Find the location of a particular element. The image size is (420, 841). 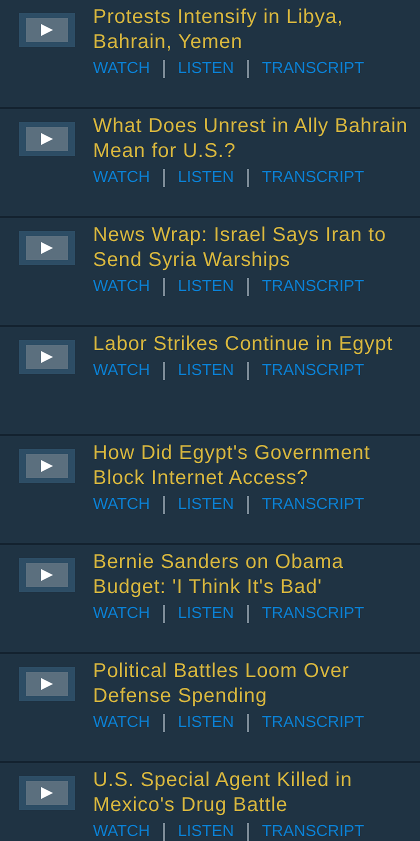

story-title: News Wrap: Israel Says Iran to Send Syria Warships is located at coordinates (254, 248).